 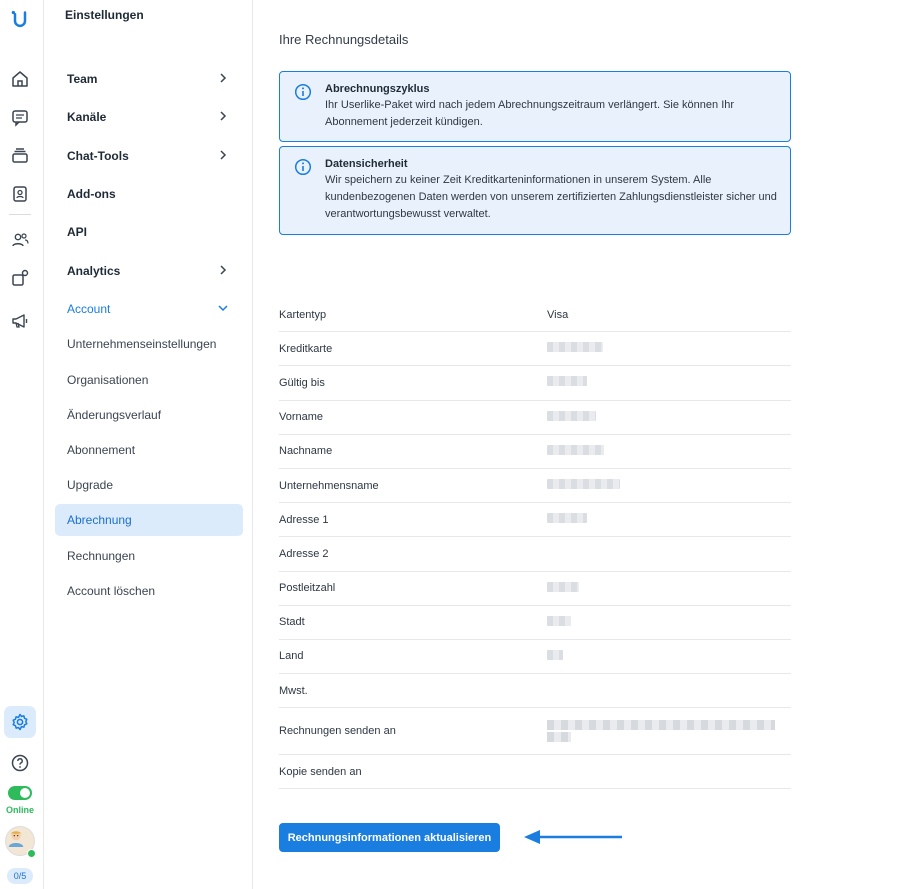 I want to click on rail-divider, so click(x=20, y=214).